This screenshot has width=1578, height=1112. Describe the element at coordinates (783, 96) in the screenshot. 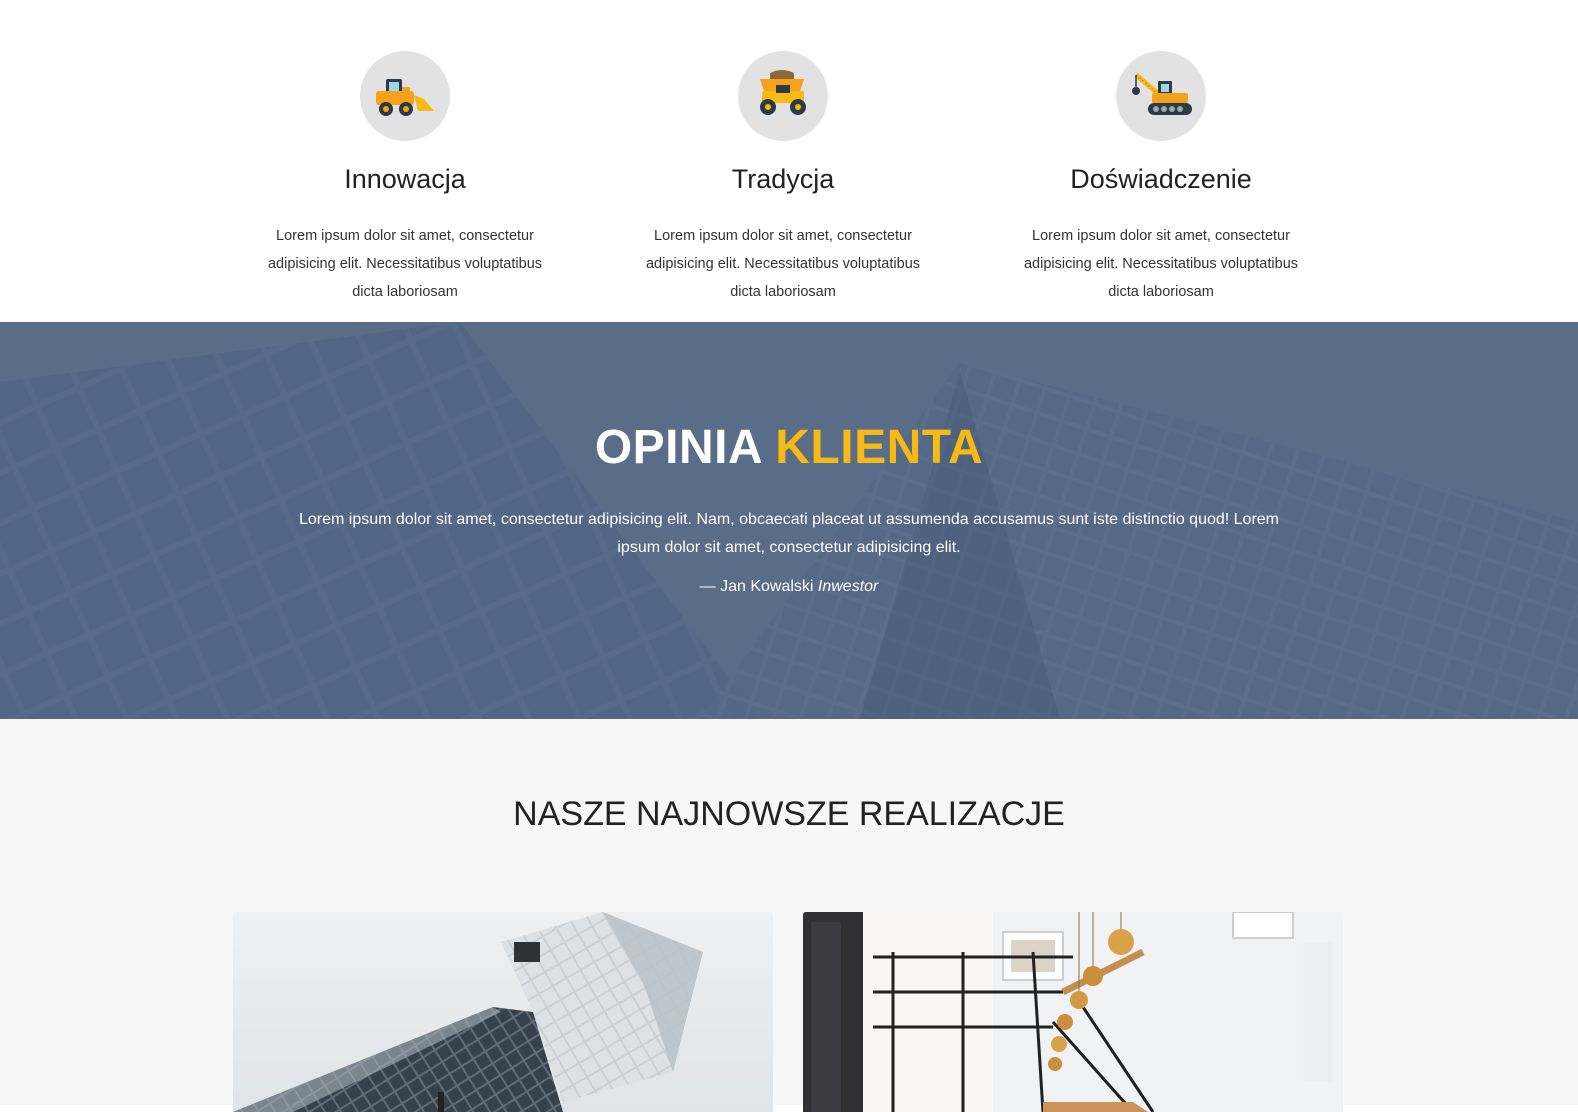

I see `dump-truck-icon` at that location.